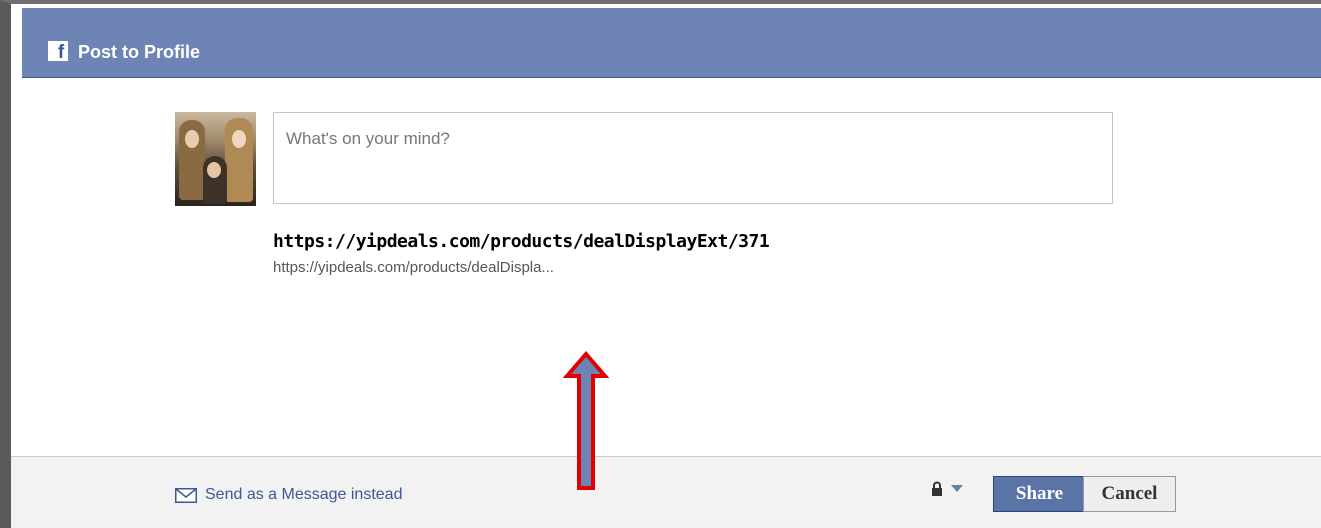 The height and width of the screenshot is (528, 1321). Describe the element at coordinates (693, 158) in the screenshot. I see `status-input: What's on your mind?` at that location.